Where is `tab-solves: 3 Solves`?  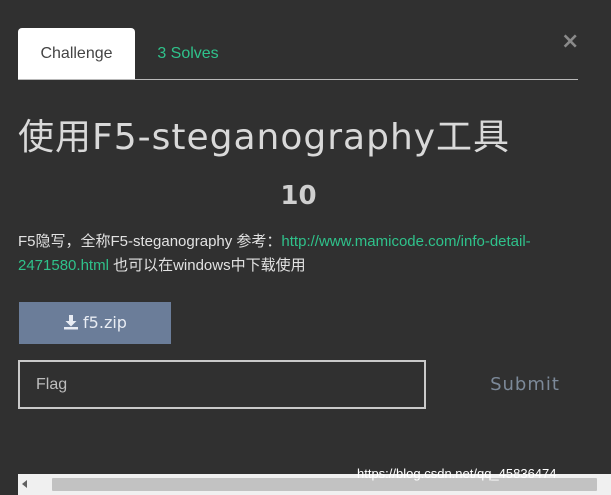 tab-solves: 3 Solves is located at coordinates (188, 53).